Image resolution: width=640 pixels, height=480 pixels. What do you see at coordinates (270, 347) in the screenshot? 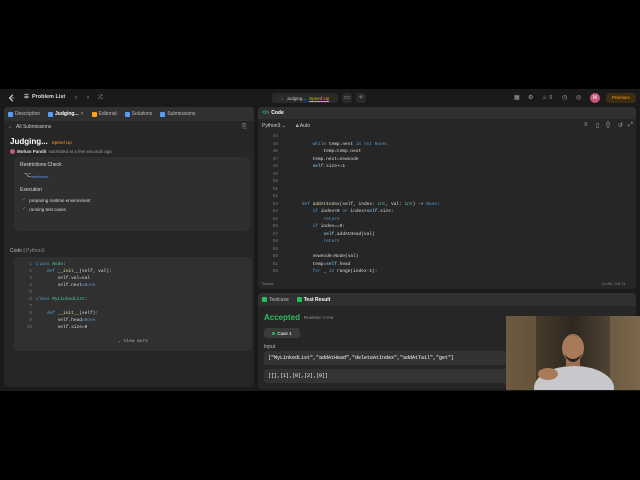
I see `input-label: Input` at bounding box center [270, 347].